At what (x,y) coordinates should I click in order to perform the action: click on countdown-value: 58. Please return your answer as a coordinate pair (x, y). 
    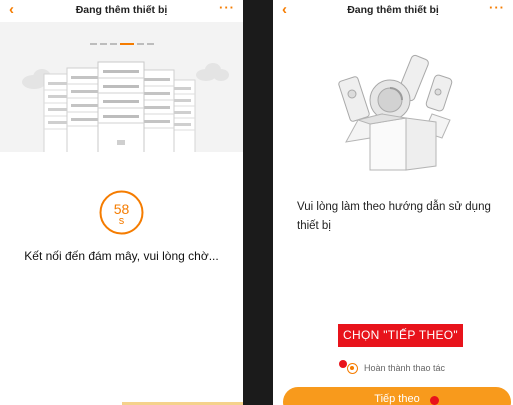
    Looking at the image, I should click on (121, 209).